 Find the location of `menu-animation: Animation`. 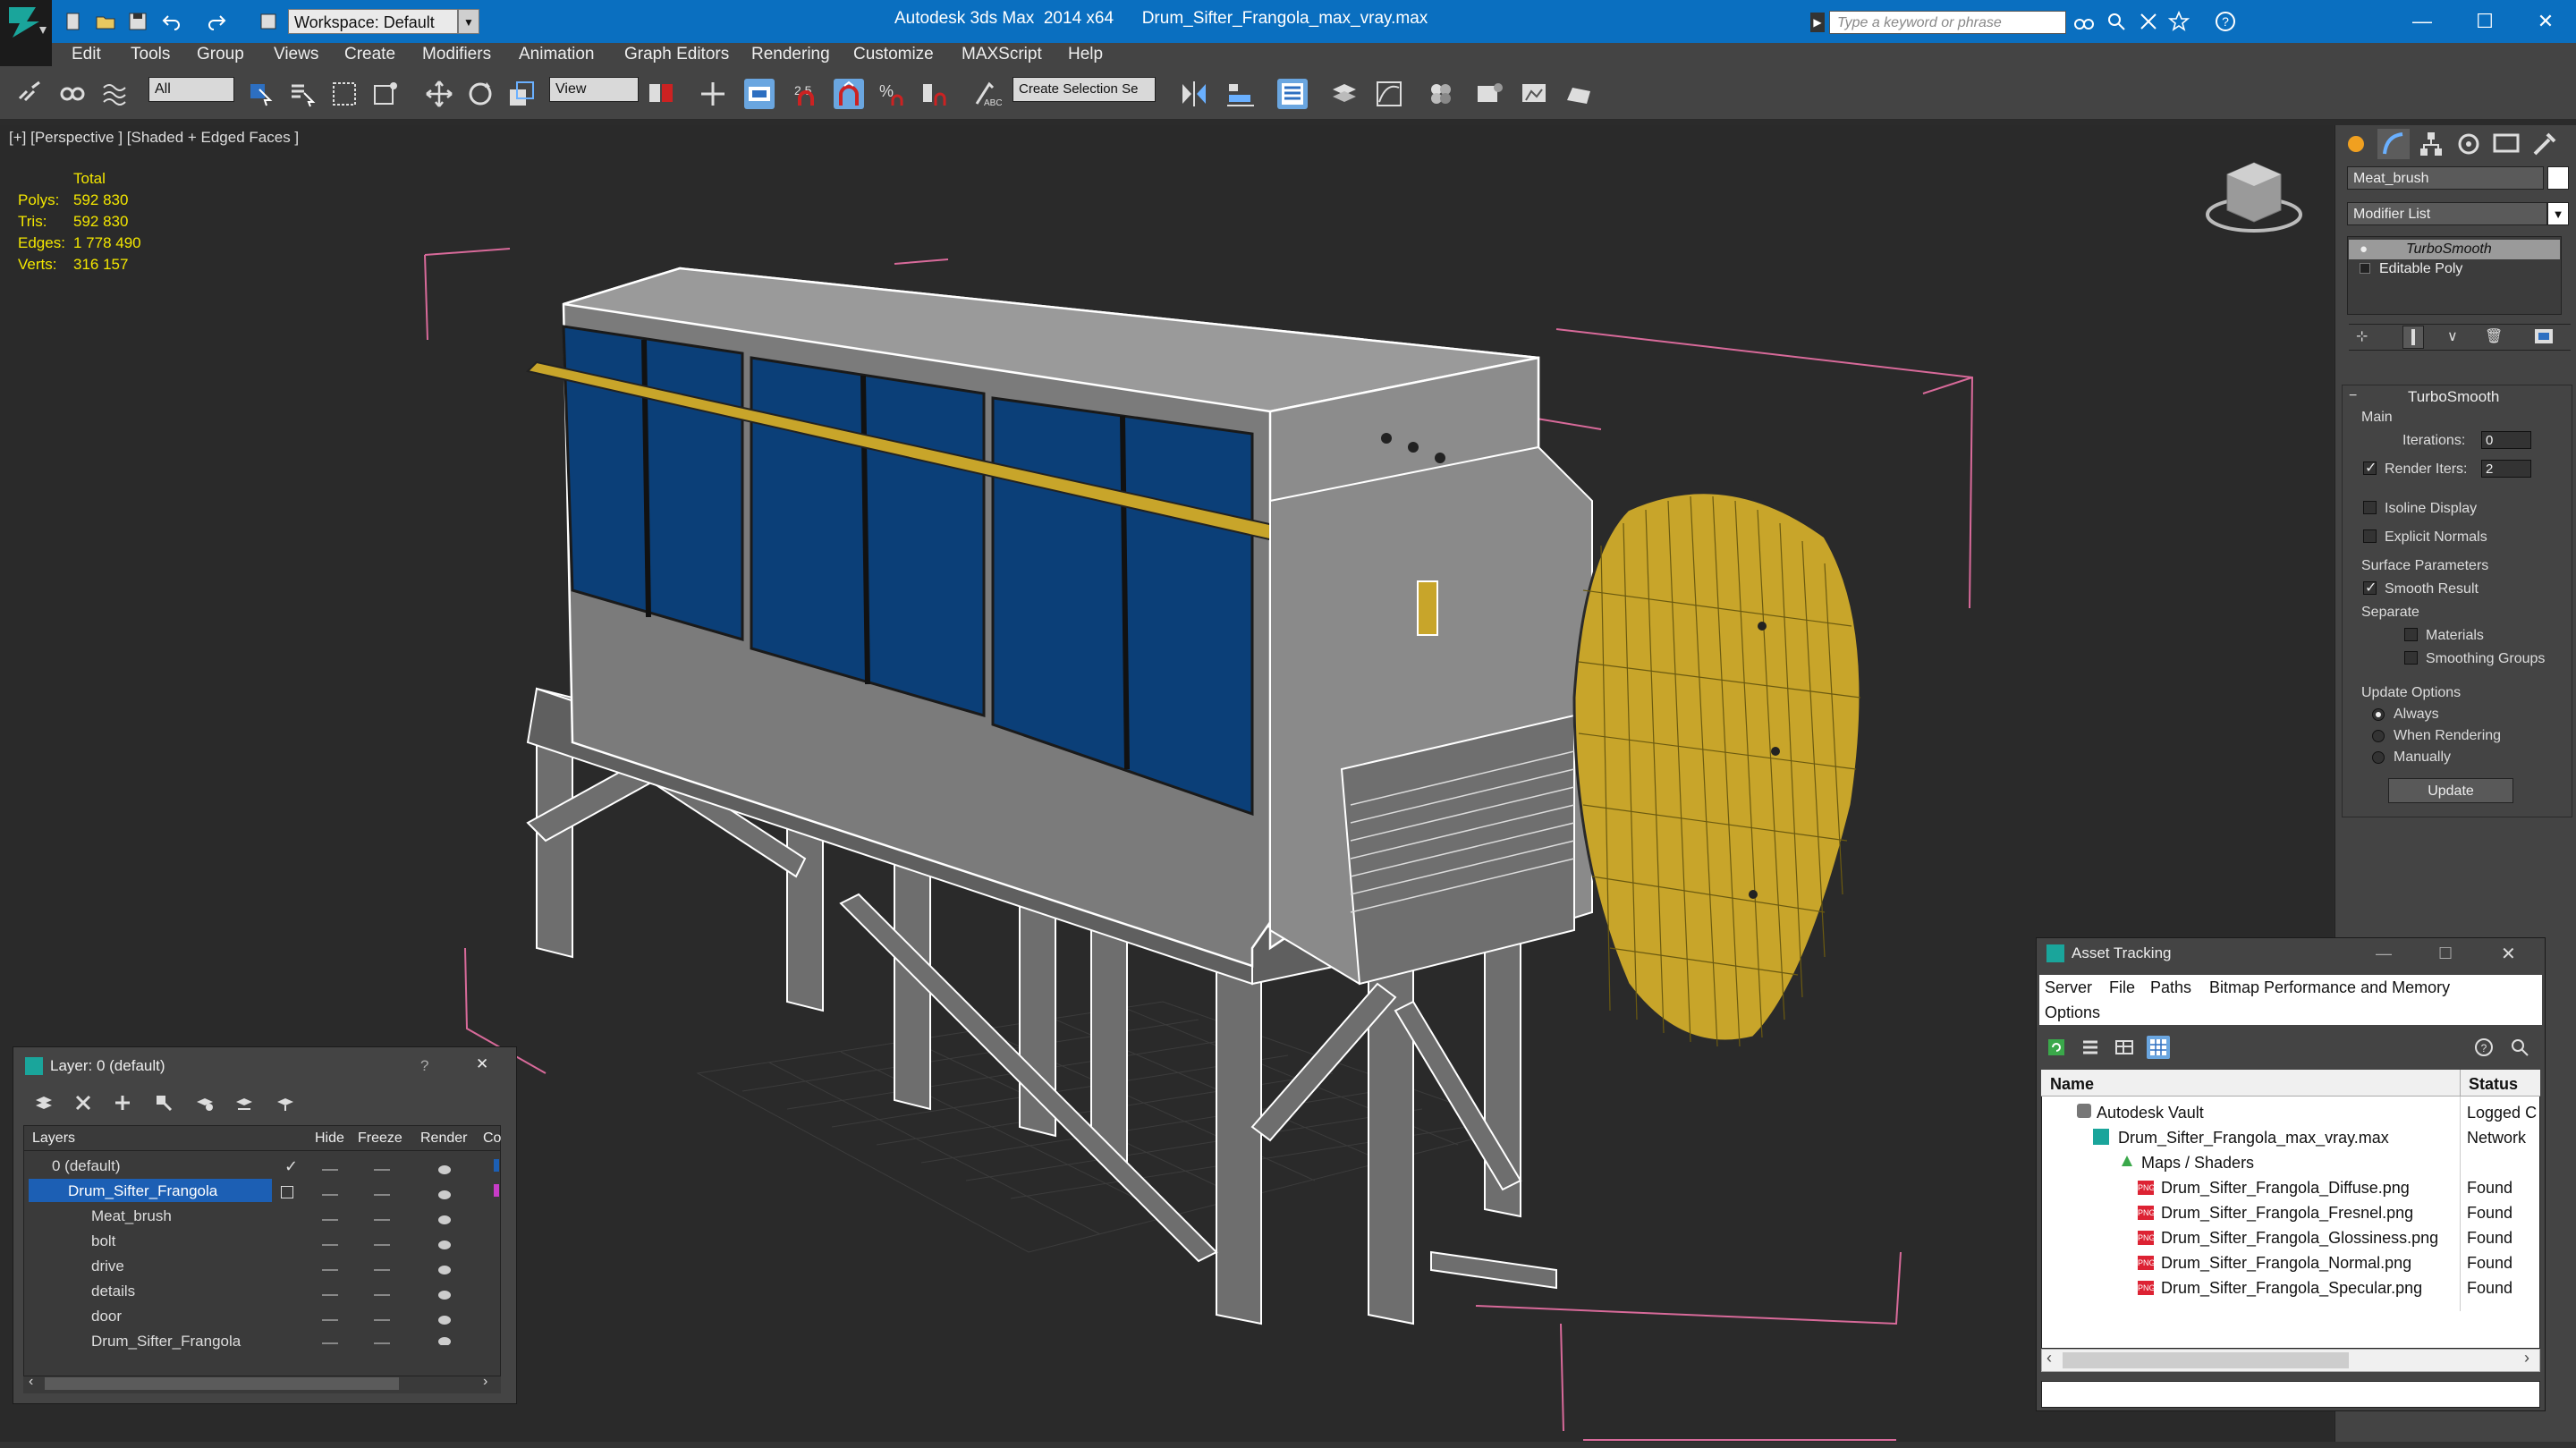

menu-animation: Animation is located at coordinates (557, 54).